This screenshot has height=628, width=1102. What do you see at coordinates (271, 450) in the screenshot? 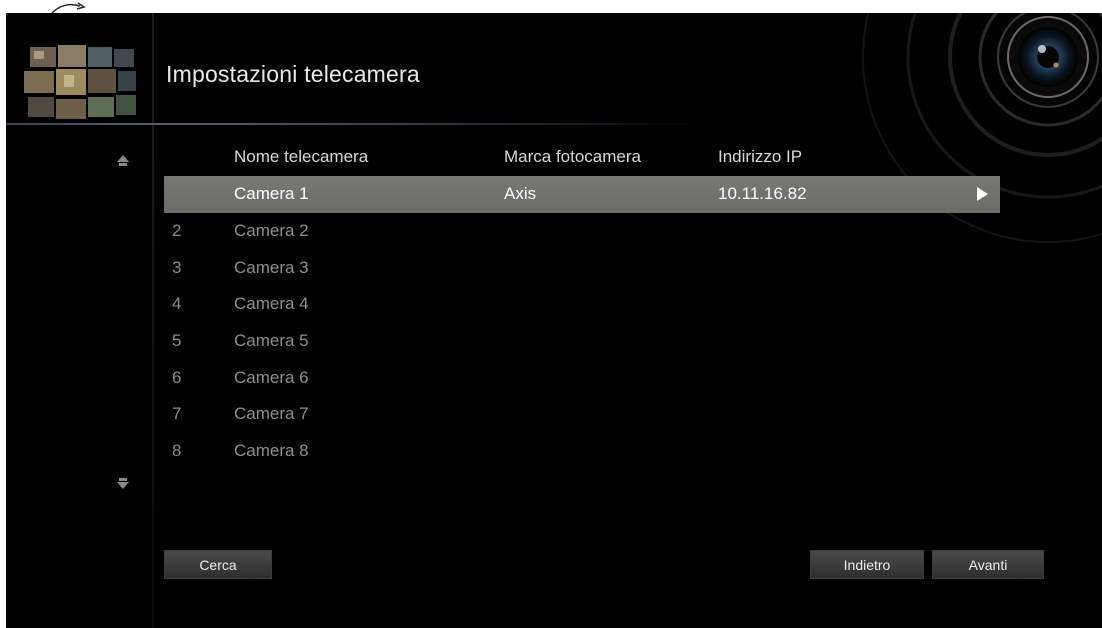
I see `camera-name: Camera 8` at bounding box center [271, 450].